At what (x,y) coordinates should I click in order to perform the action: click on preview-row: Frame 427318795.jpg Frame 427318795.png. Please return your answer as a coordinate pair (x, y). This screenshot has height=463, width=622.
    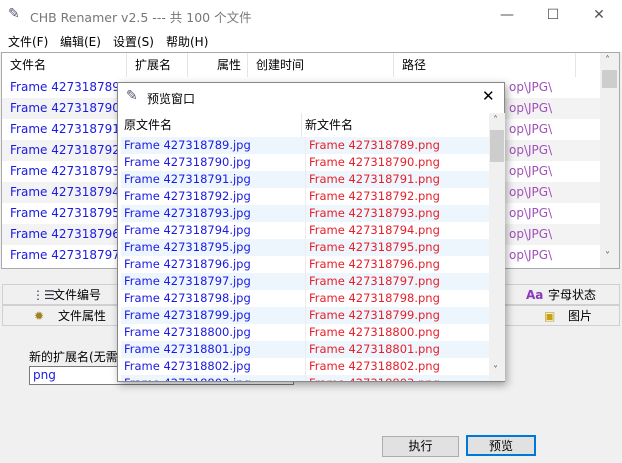
    Looking at the image, I should click on (305, 247).